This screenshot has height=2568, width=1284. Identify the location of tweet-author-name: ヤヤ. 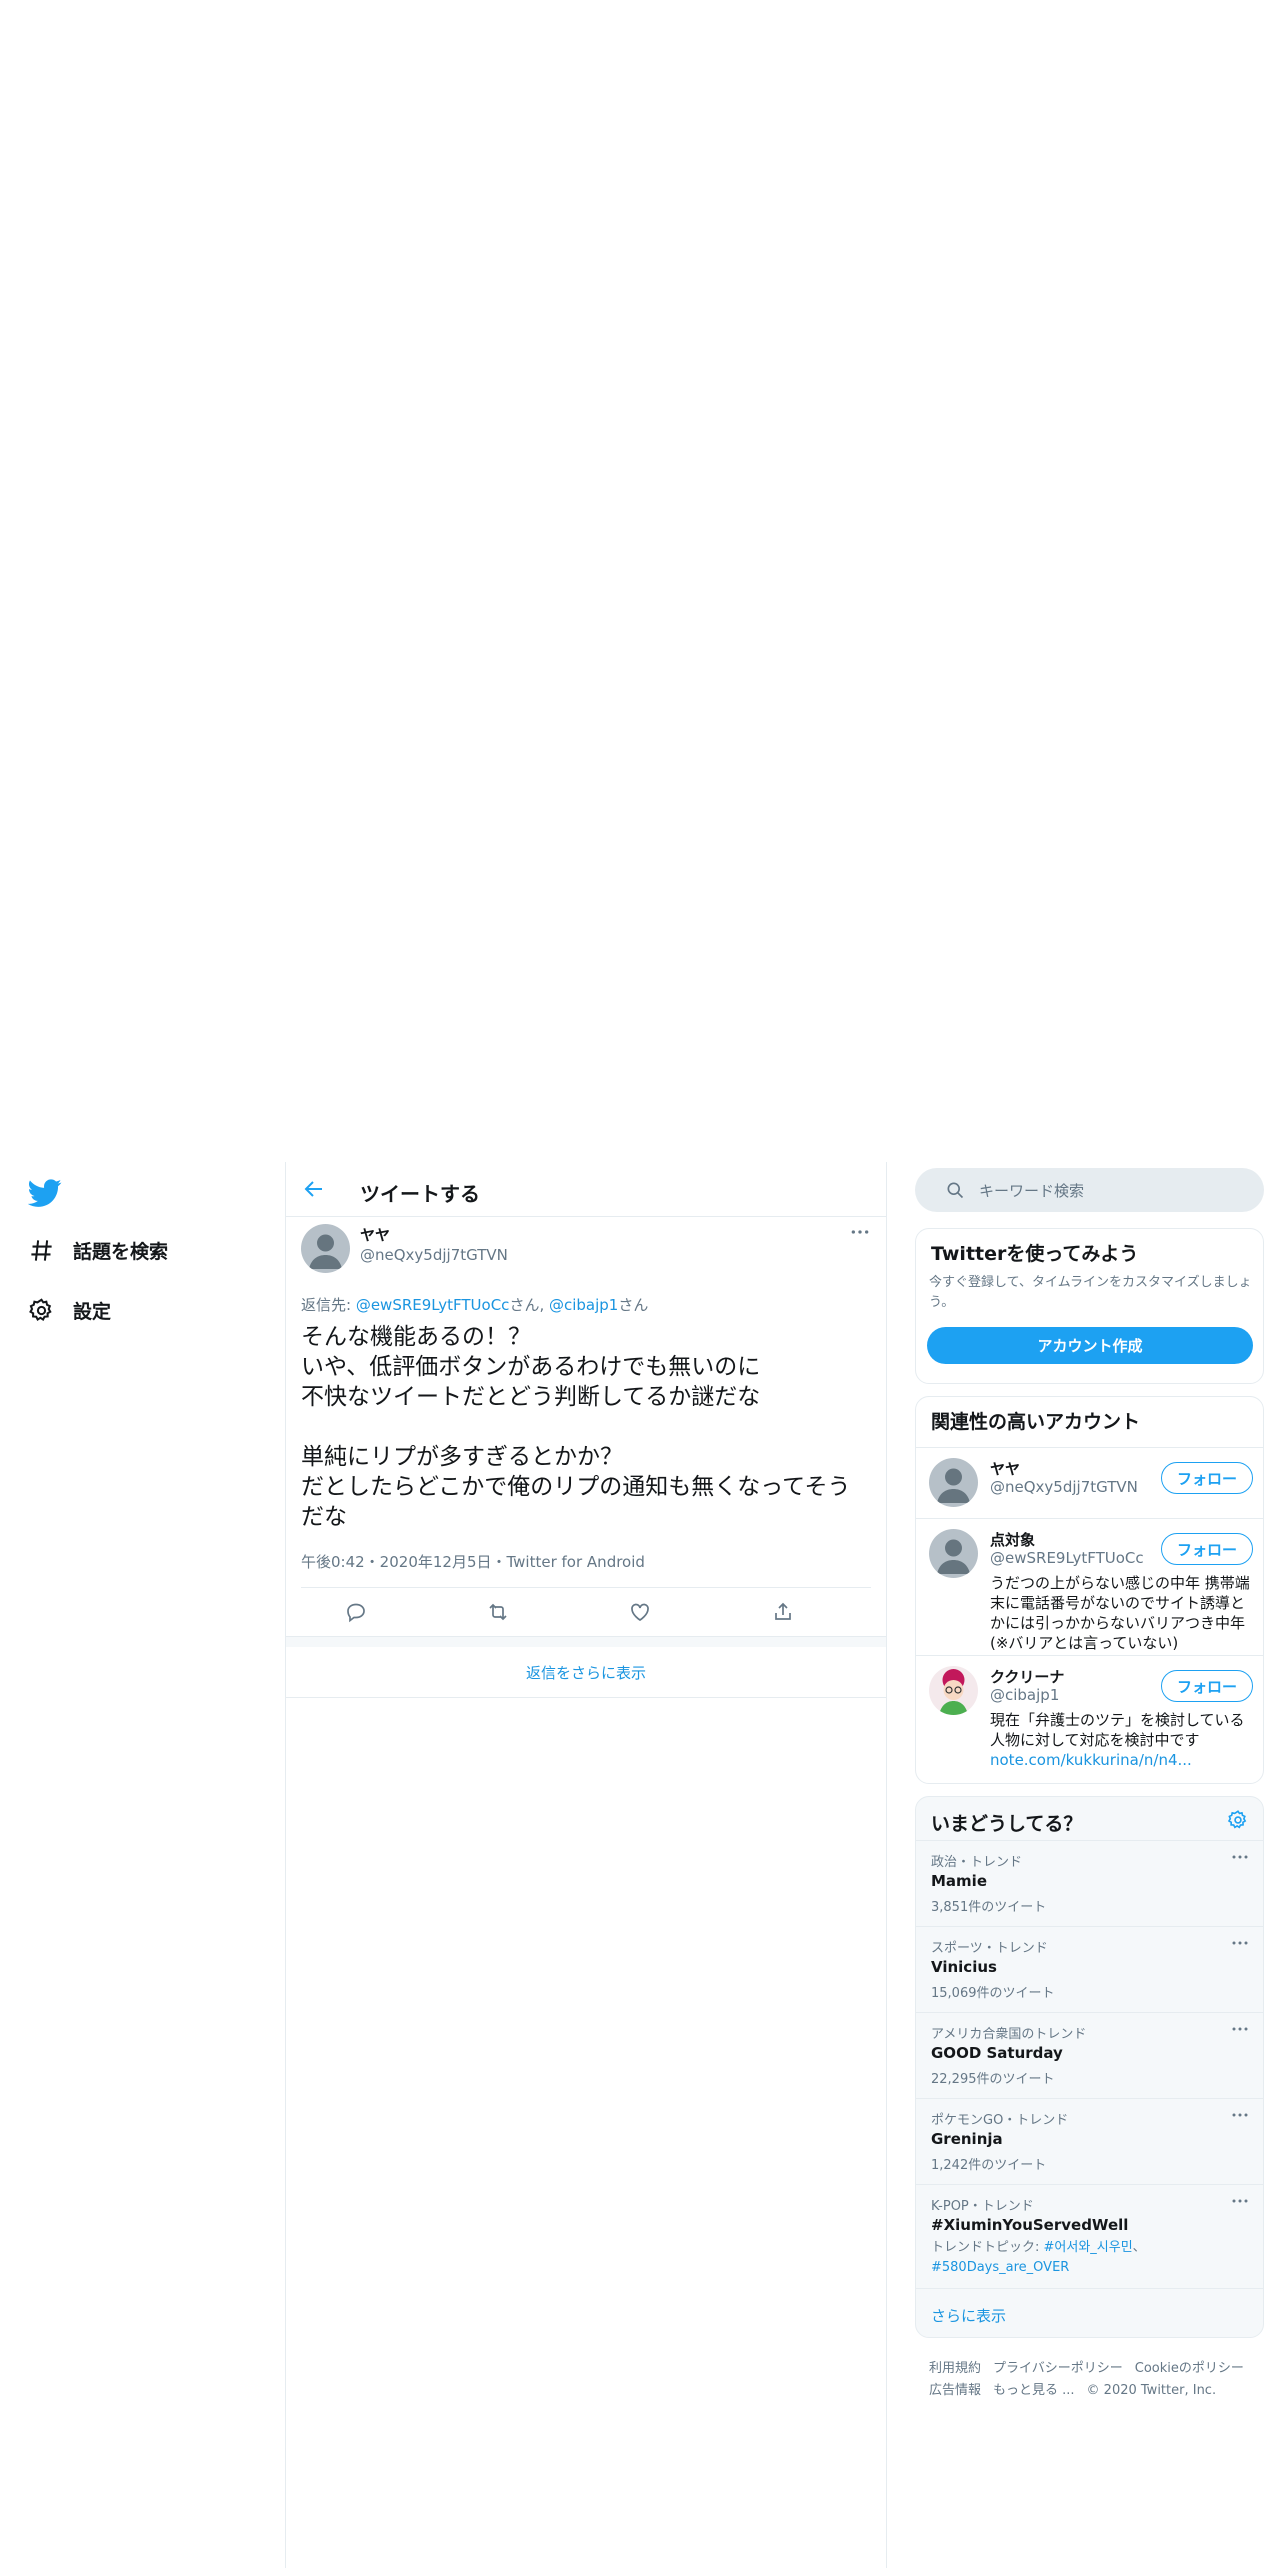
(375, 1234).